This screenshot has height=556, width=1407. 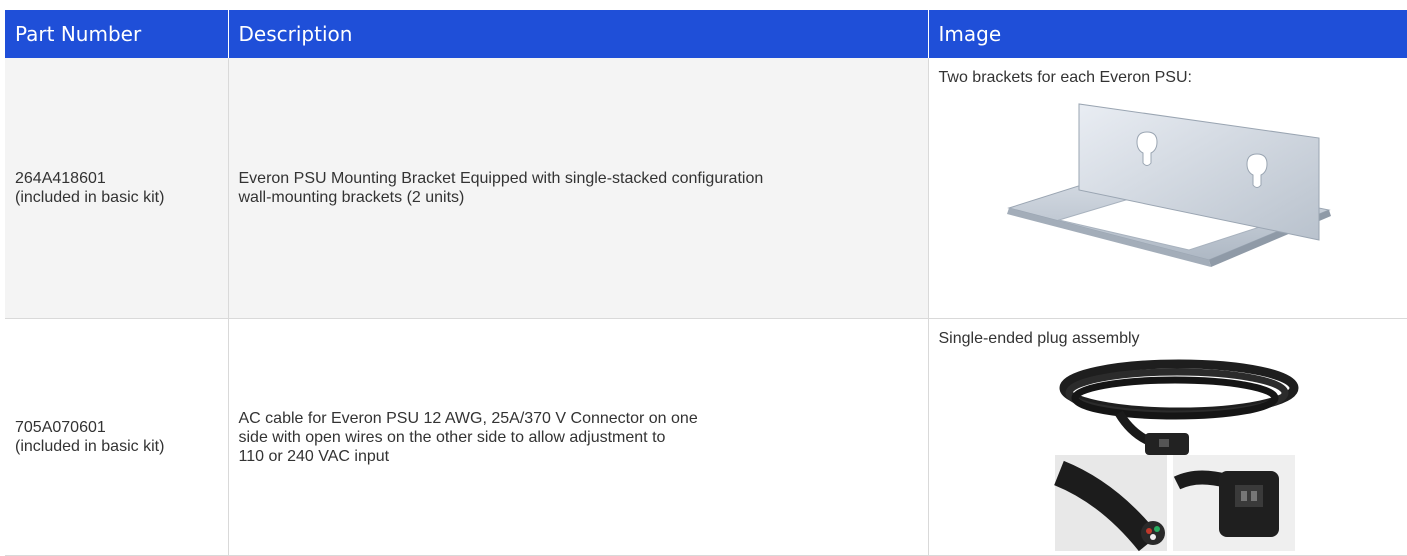 What do you see at coordinates (117, 188) in the screenshot?
I see `part-number-cell: 264A418601 (included in basic kit)` at bounding box center [117, 188].